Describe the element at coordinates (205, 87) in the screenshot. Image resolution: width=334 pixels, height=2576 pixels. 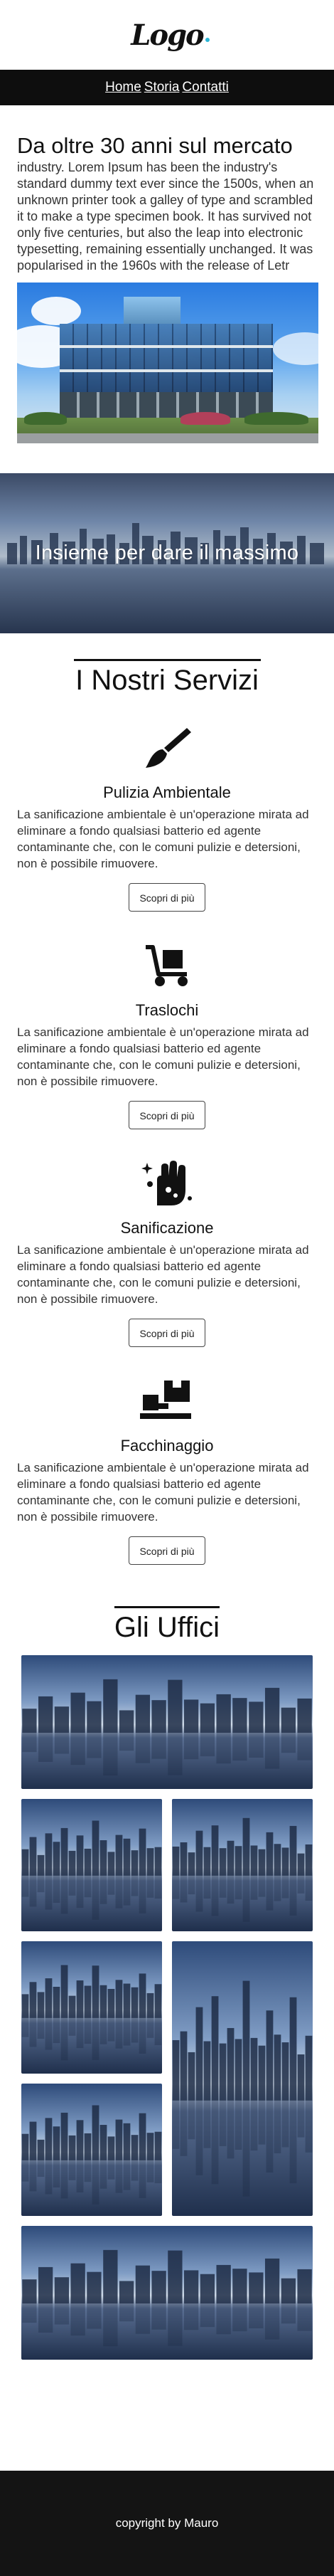
I see `nav-link-contatti: Contatti` at that location.